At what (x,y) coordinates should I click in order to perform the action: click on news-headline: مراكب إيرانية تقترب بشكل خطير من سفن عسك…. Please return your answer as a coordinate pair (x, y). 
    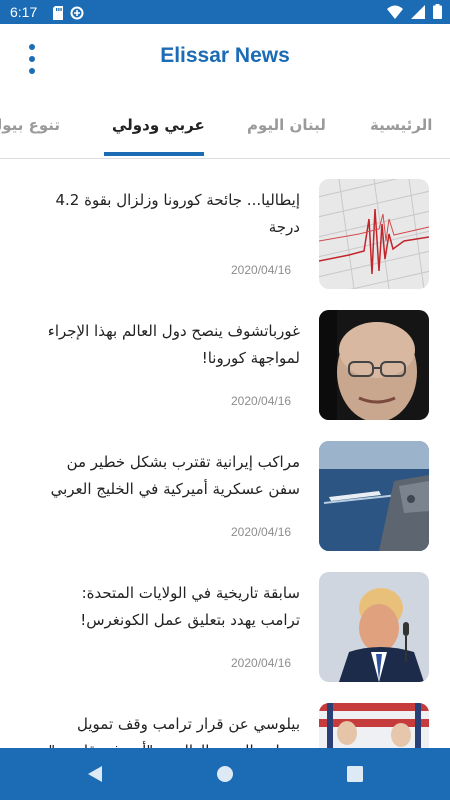
    Looking at the image, I should click on (169, 476).